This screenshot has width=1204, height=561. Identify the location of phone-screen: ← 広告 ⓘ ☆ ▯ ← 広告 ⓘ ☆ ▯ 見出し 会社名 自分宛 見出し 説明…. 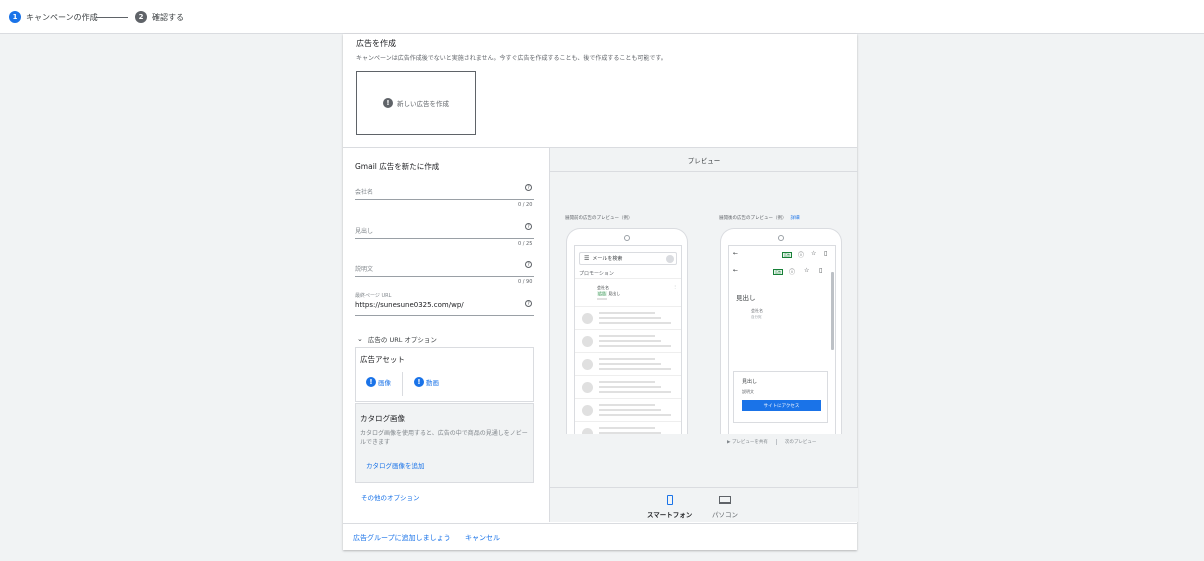
(782, 339).